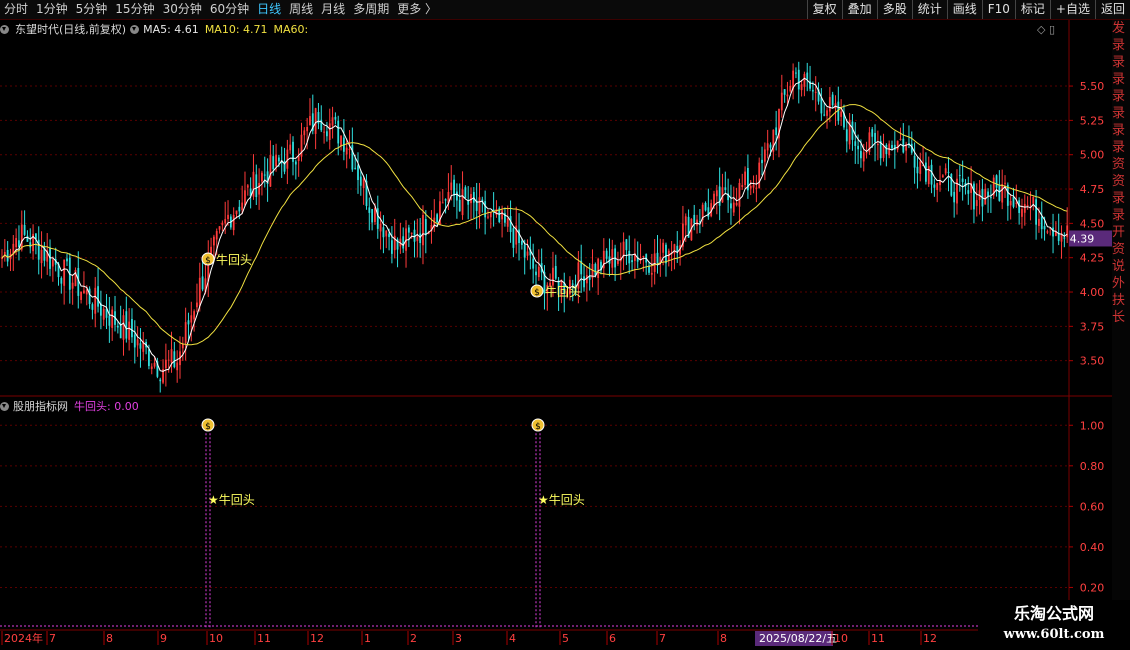 Image resolution: width=1130 pixels, height=650 pixels. I want to click on date-label: 3, so click(458, 638).